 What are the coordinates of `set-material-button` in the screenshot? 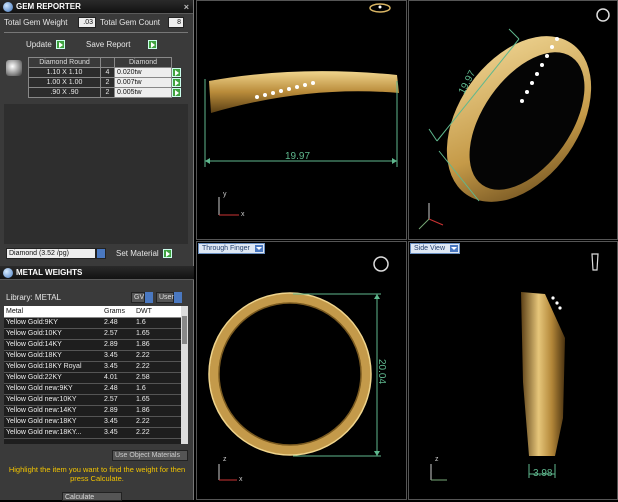 It's located at (167, 253).